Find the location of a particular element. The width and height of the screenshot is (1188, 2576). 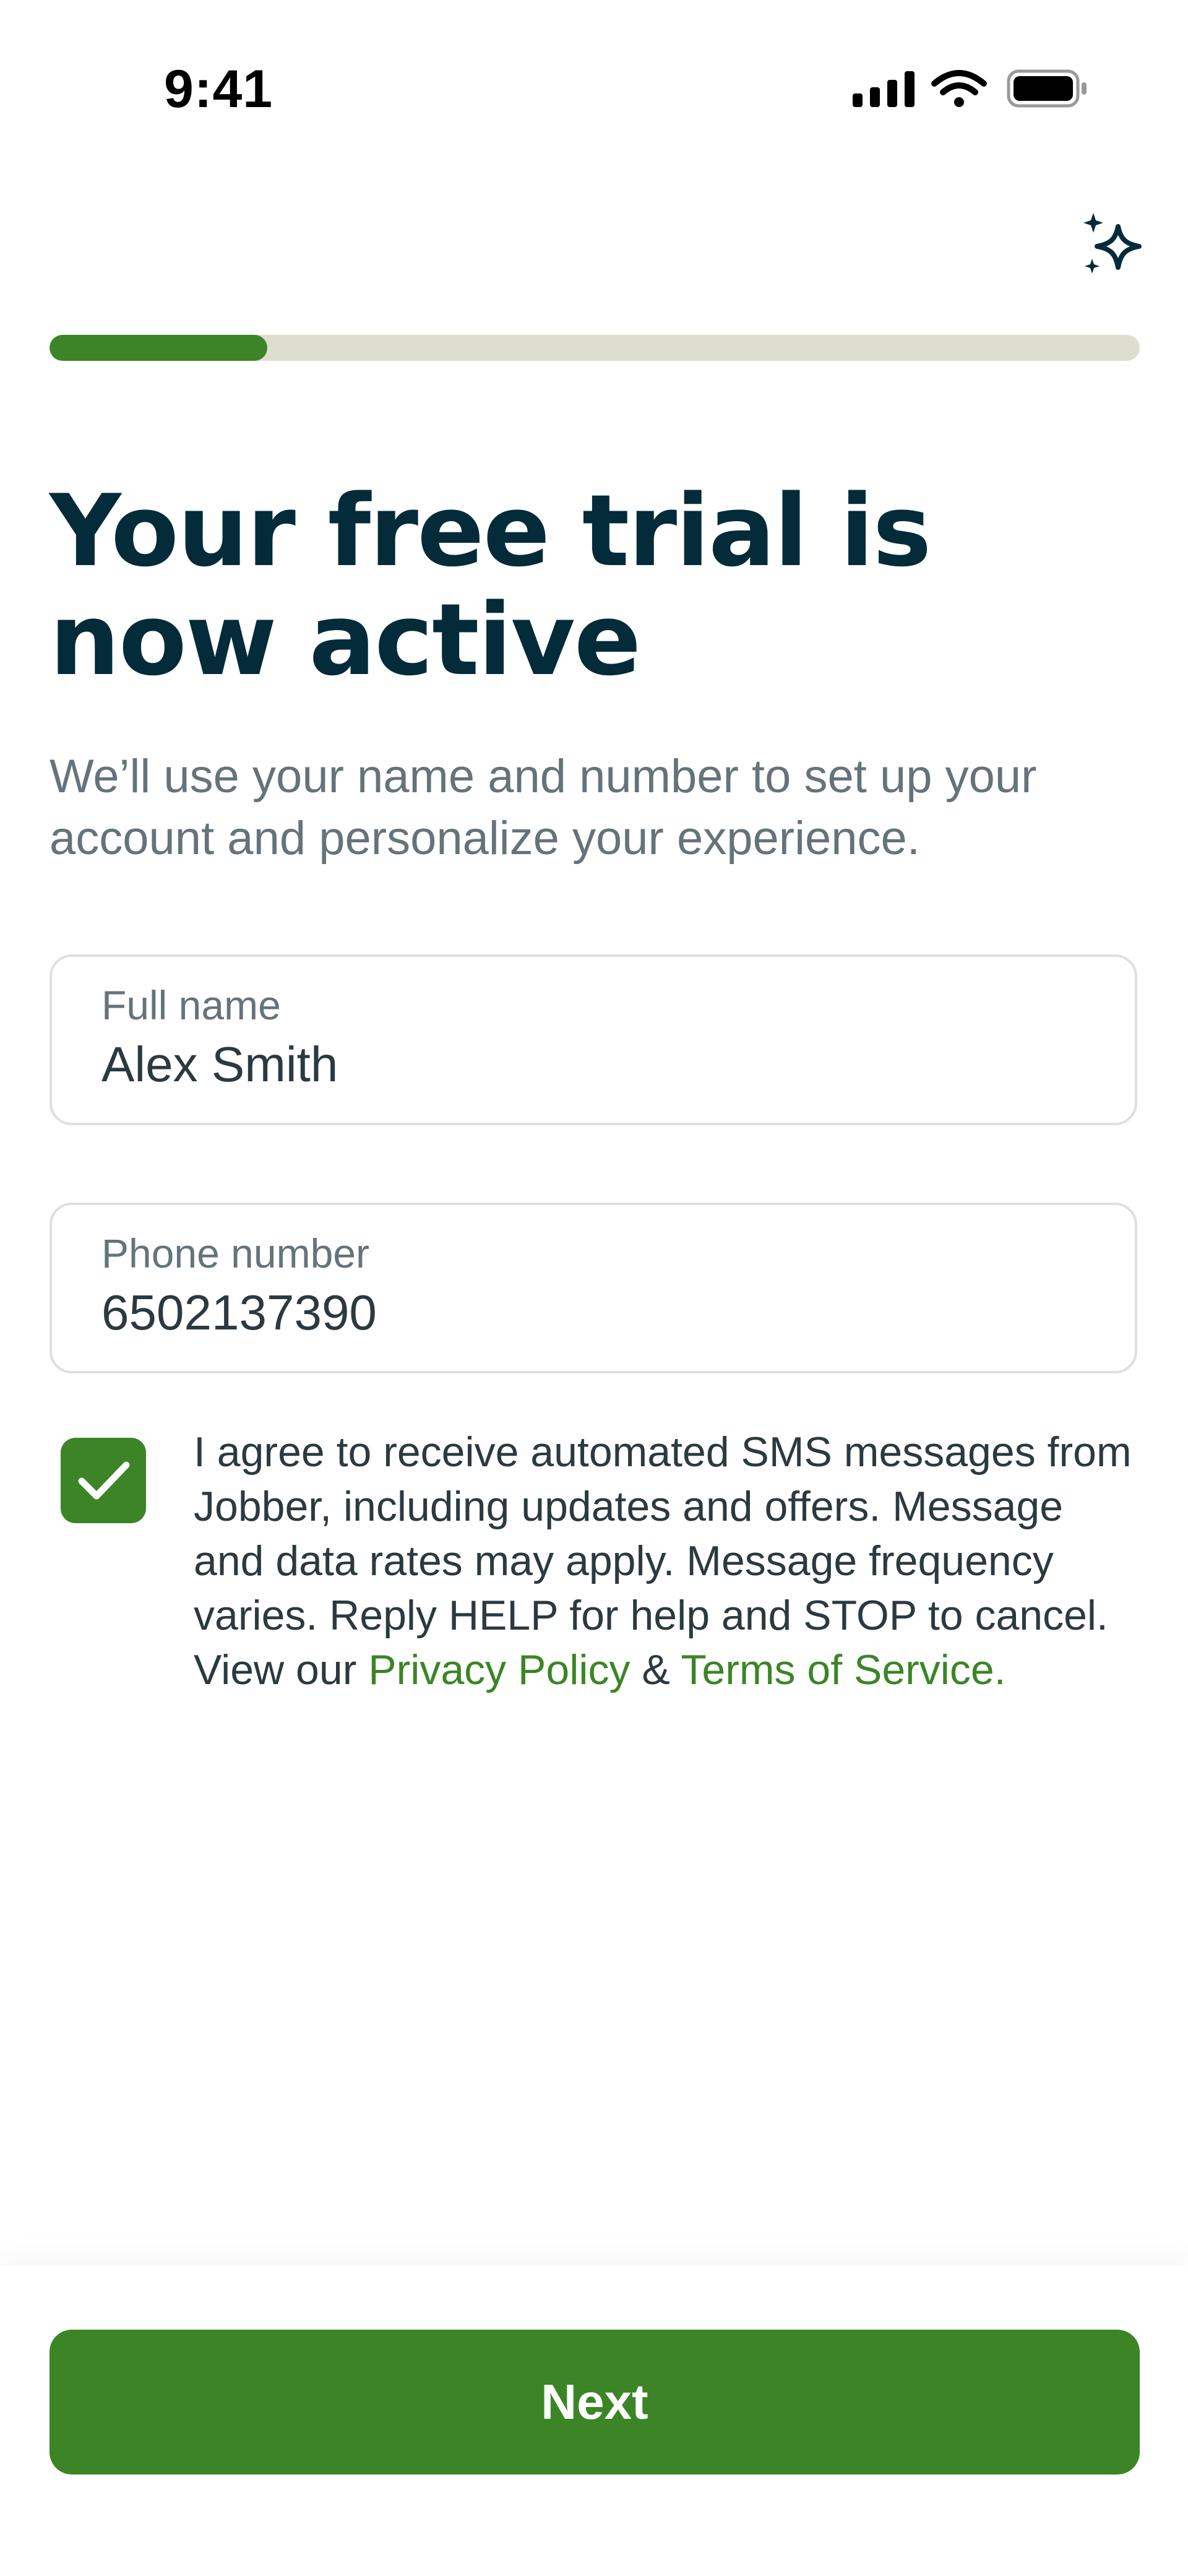

sms-consent-checkbox is located at coordinates (104, 1480).